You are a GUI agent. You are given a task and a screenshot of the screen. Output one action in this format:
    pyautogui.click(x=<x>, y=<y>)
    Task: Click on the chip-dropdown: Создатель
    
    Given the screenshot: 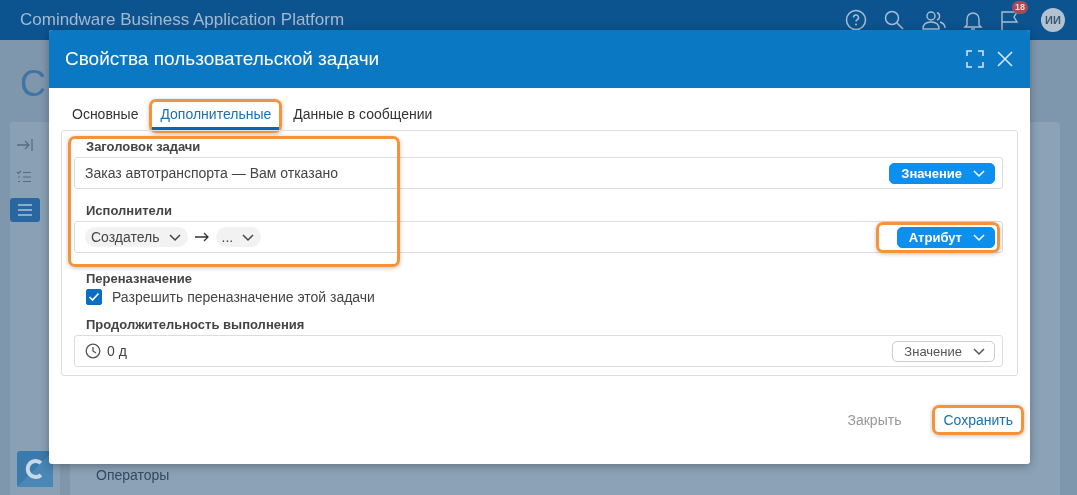 What is the action you would take?
    pyautogui.click(x=136, y=237)
    